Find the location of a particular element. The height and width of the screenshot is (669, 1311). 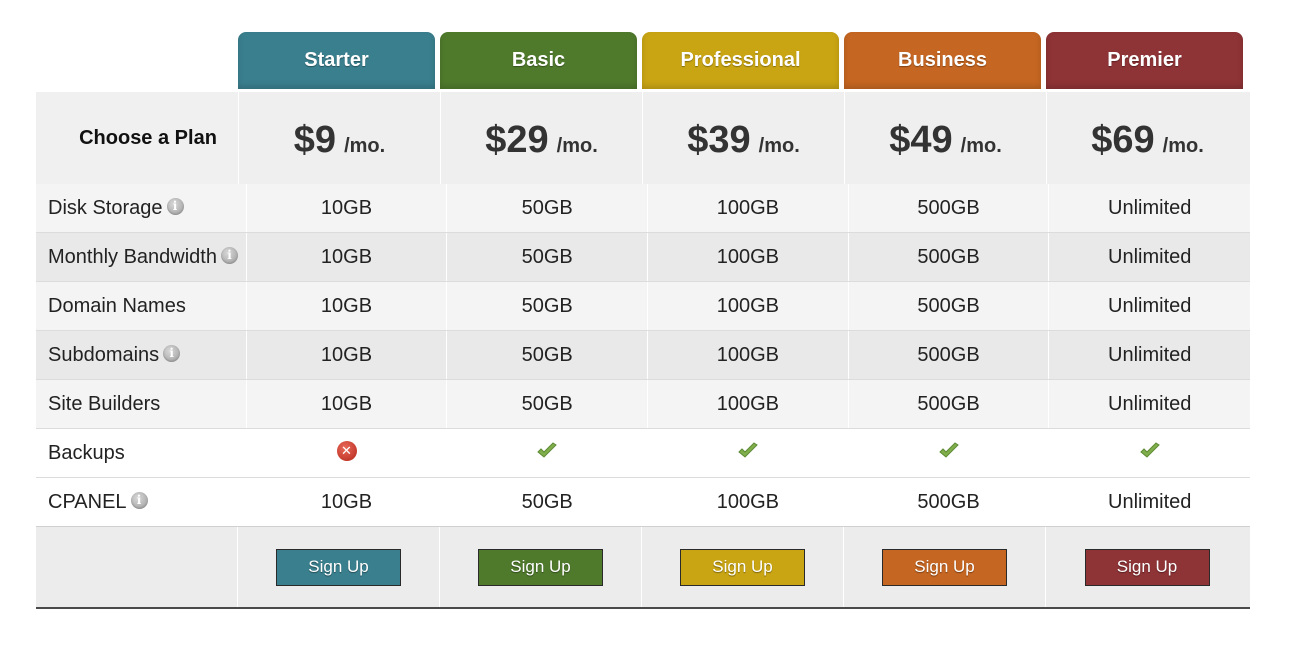

signup-button-business: Sign Up is located at coordinates (944, 567).